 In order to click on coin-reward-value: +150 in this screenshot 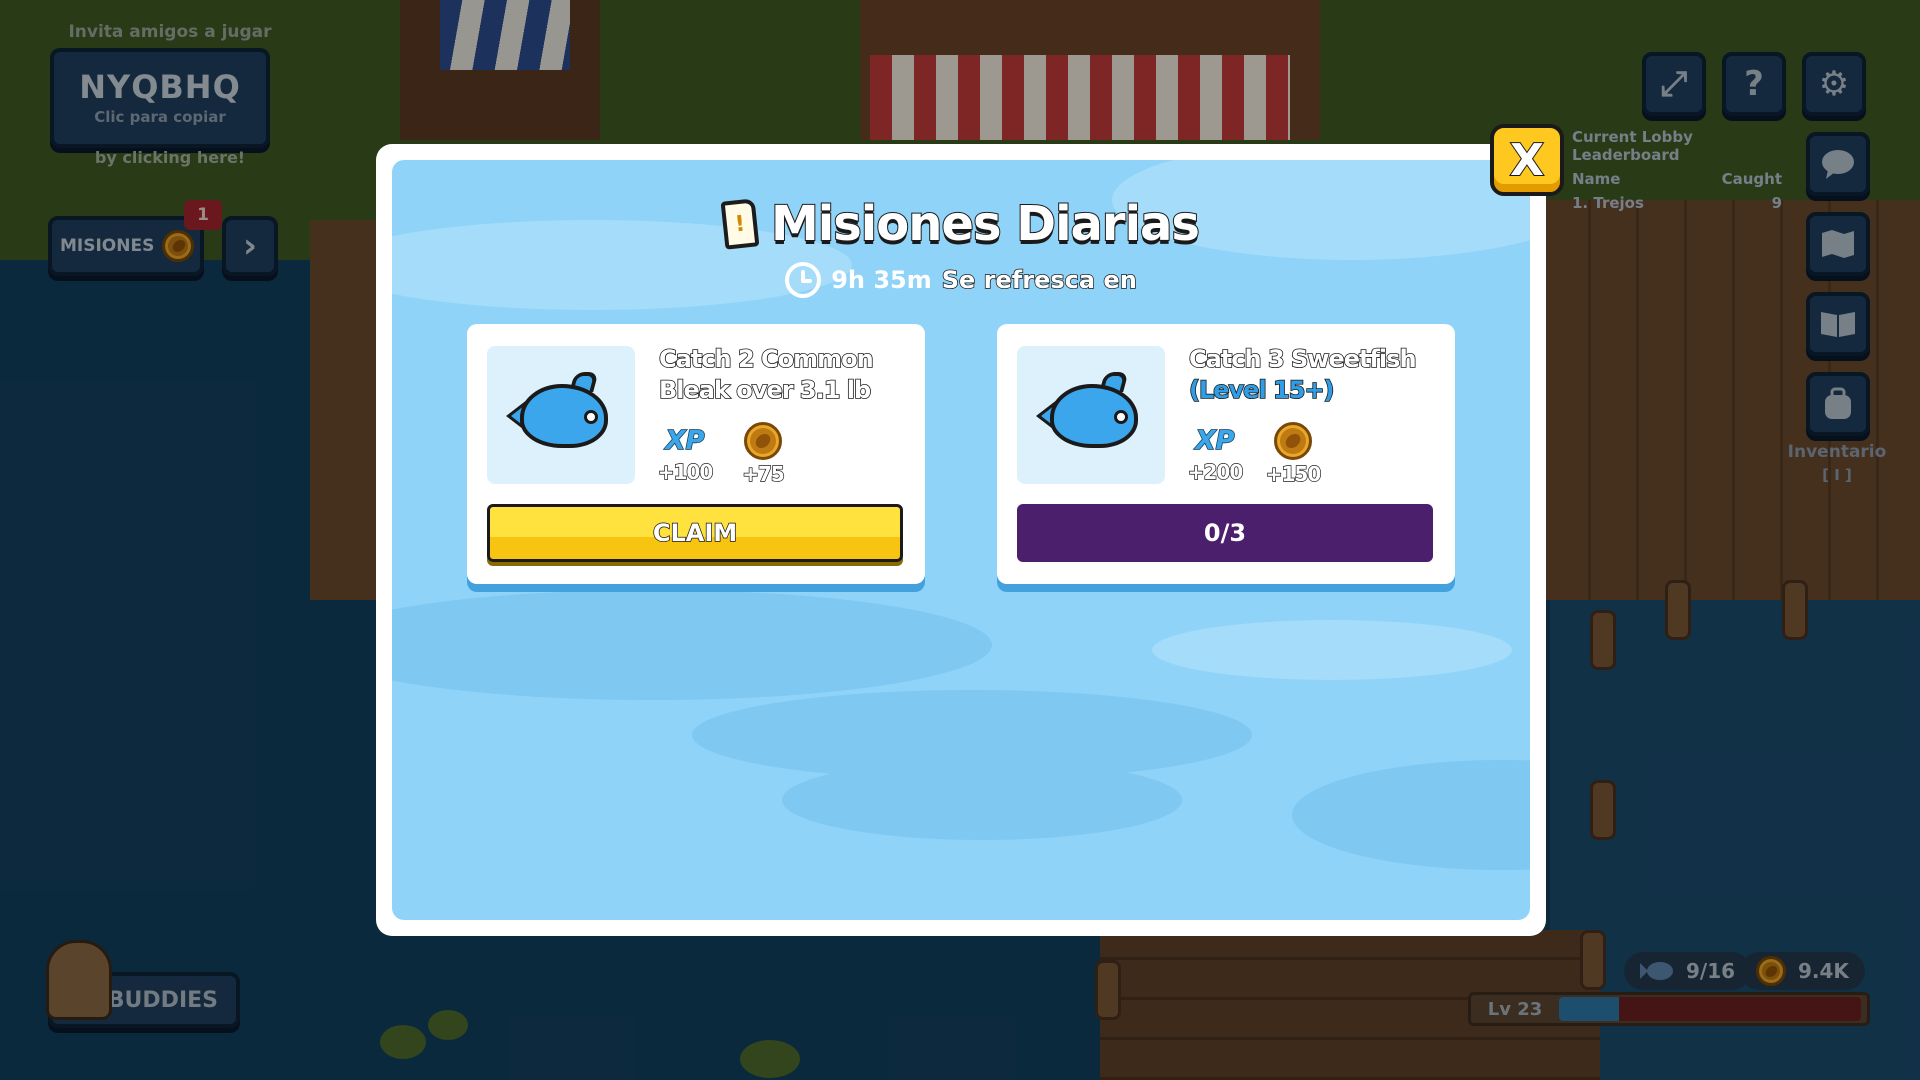, I will do `click(1293, 473)`.